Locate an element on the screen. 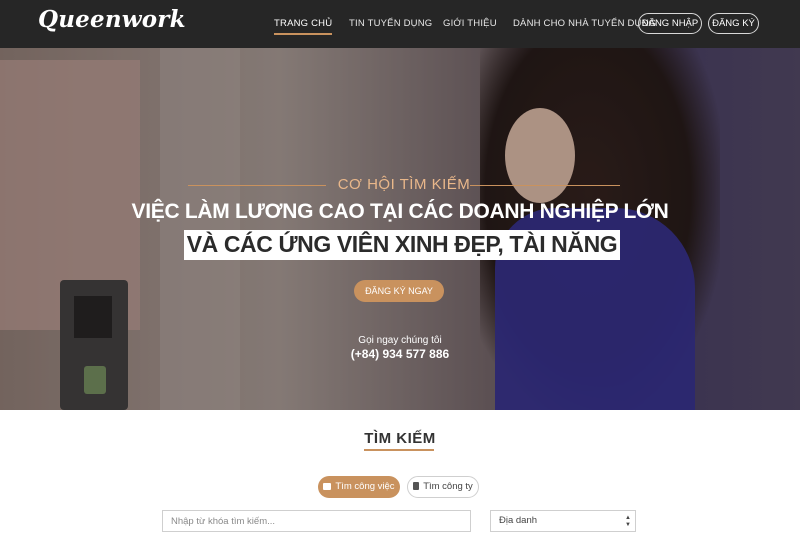 Image resolution: width=800 pixels, height=534 pixels. tab-find-jobs: Tìm công việc is located at coordinates (359, 487).